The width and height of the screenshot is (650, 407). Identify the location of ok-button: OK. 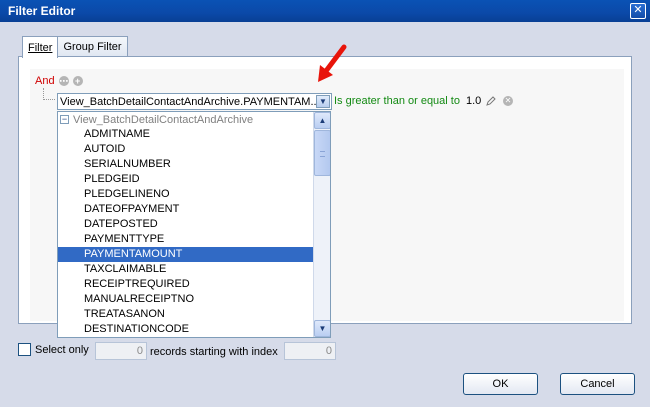
(500, 384).